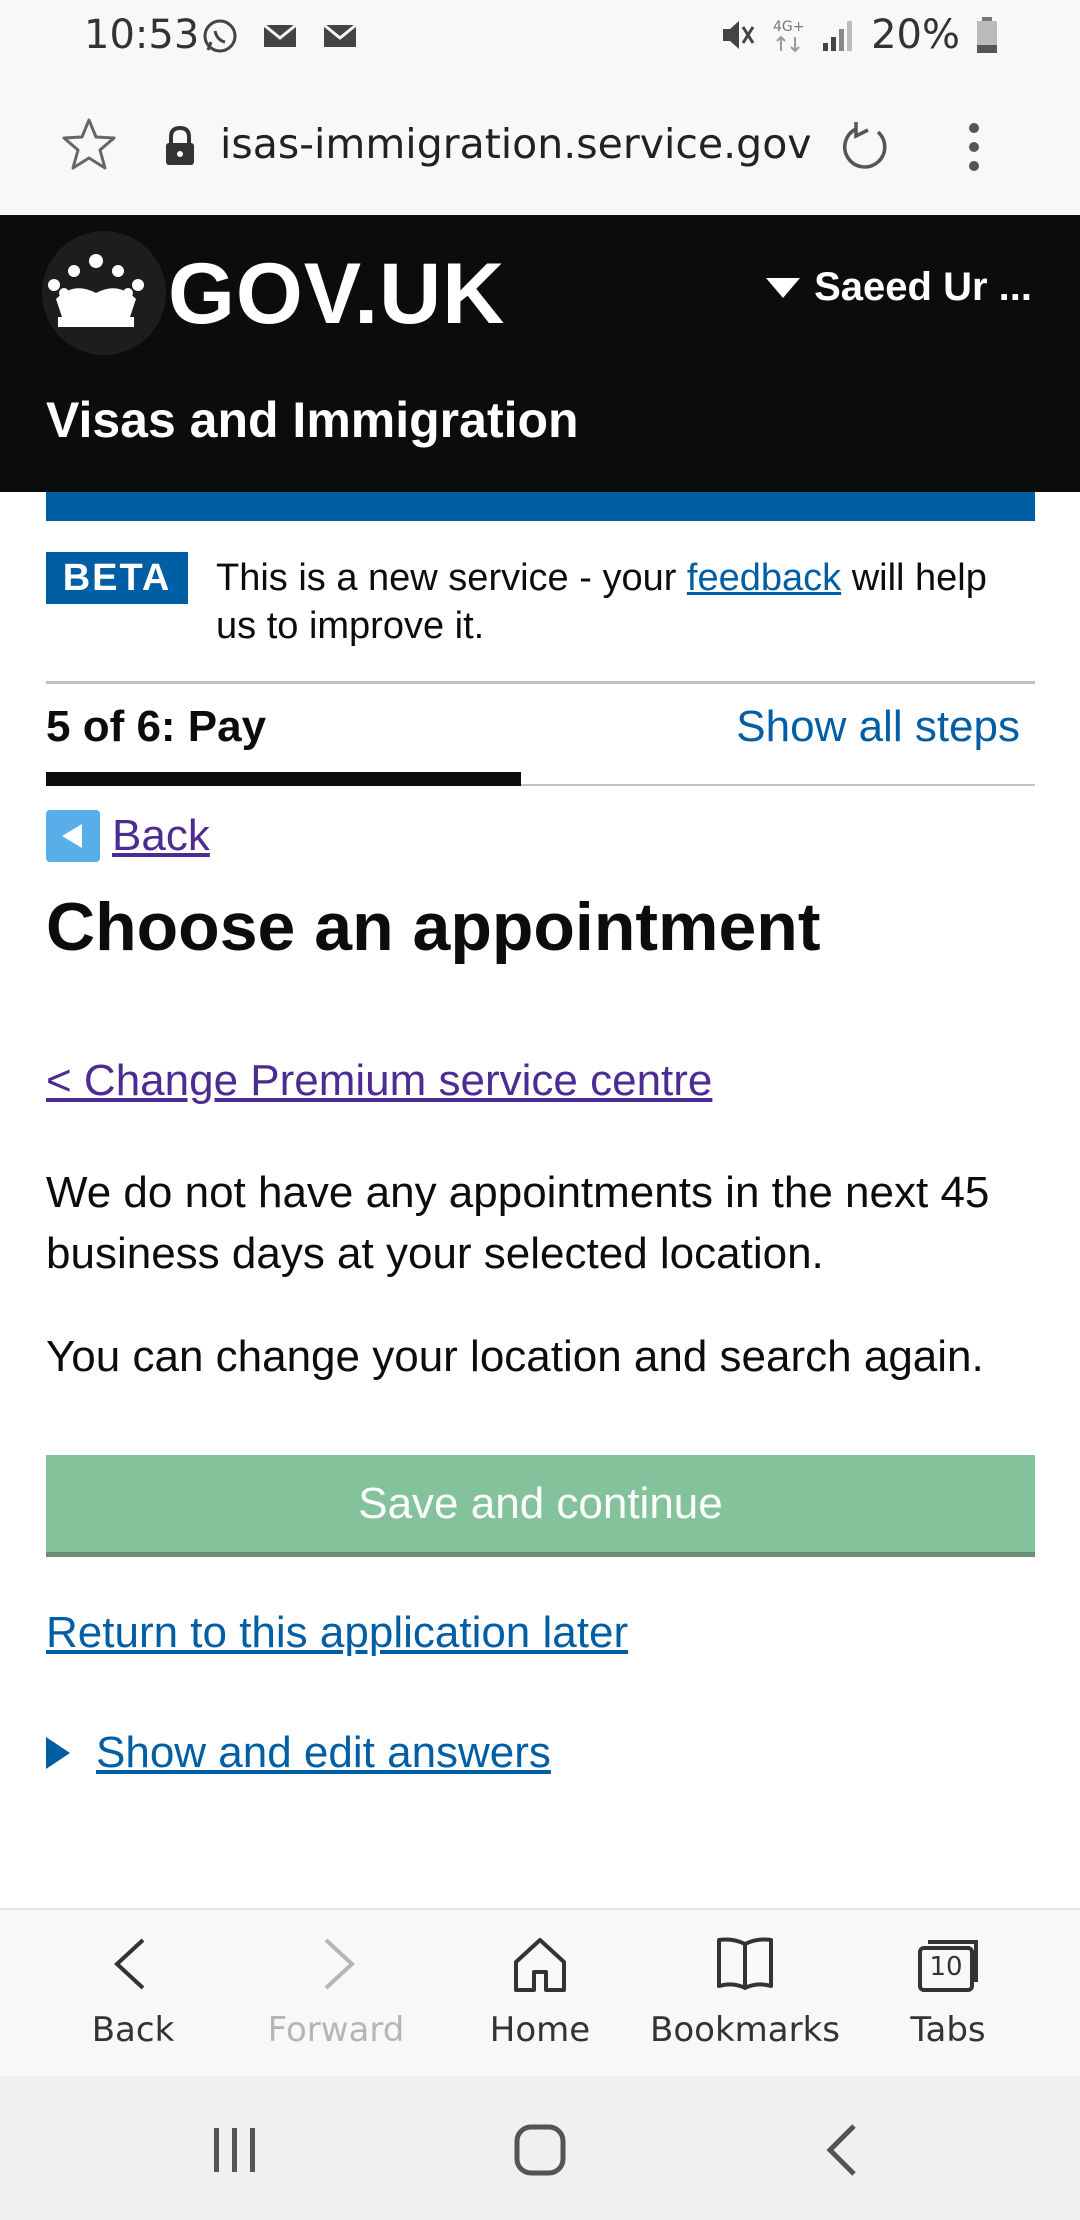 The image size is (1080, 2220). Describe the element at coordinates (540, 506) in the screenshot. I see `header-blue-bar` at that location.